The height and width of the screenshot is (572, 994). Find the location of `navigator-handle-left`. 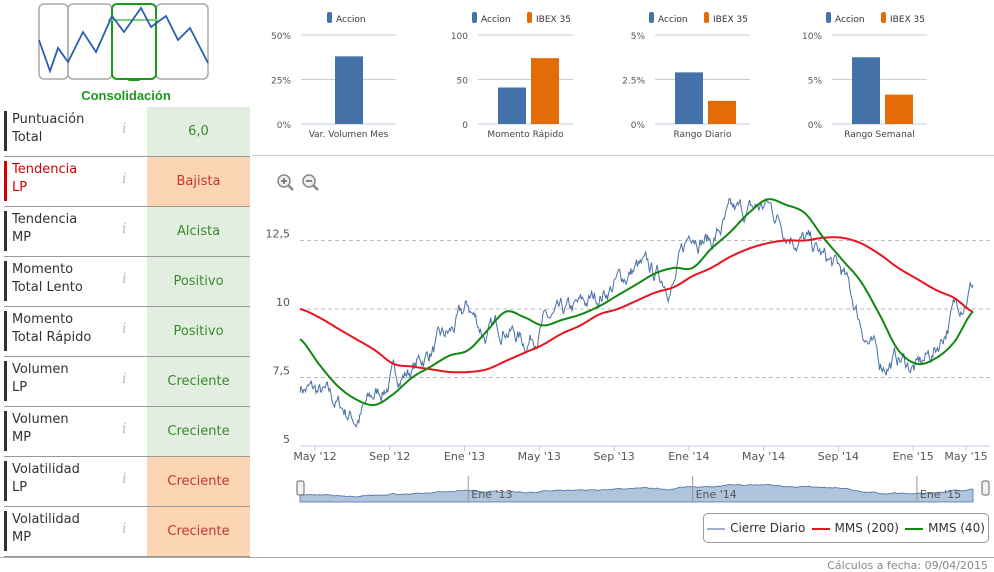

navigator-handle-left is located at coordinates (300, 488).